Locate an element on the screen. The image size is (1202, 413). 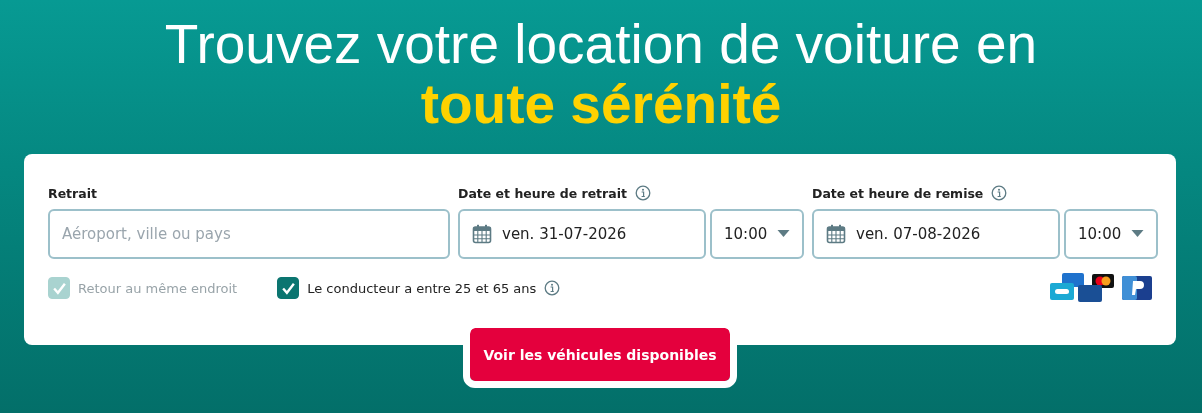
field-label: Retrait is located at coordinates (72, 193).